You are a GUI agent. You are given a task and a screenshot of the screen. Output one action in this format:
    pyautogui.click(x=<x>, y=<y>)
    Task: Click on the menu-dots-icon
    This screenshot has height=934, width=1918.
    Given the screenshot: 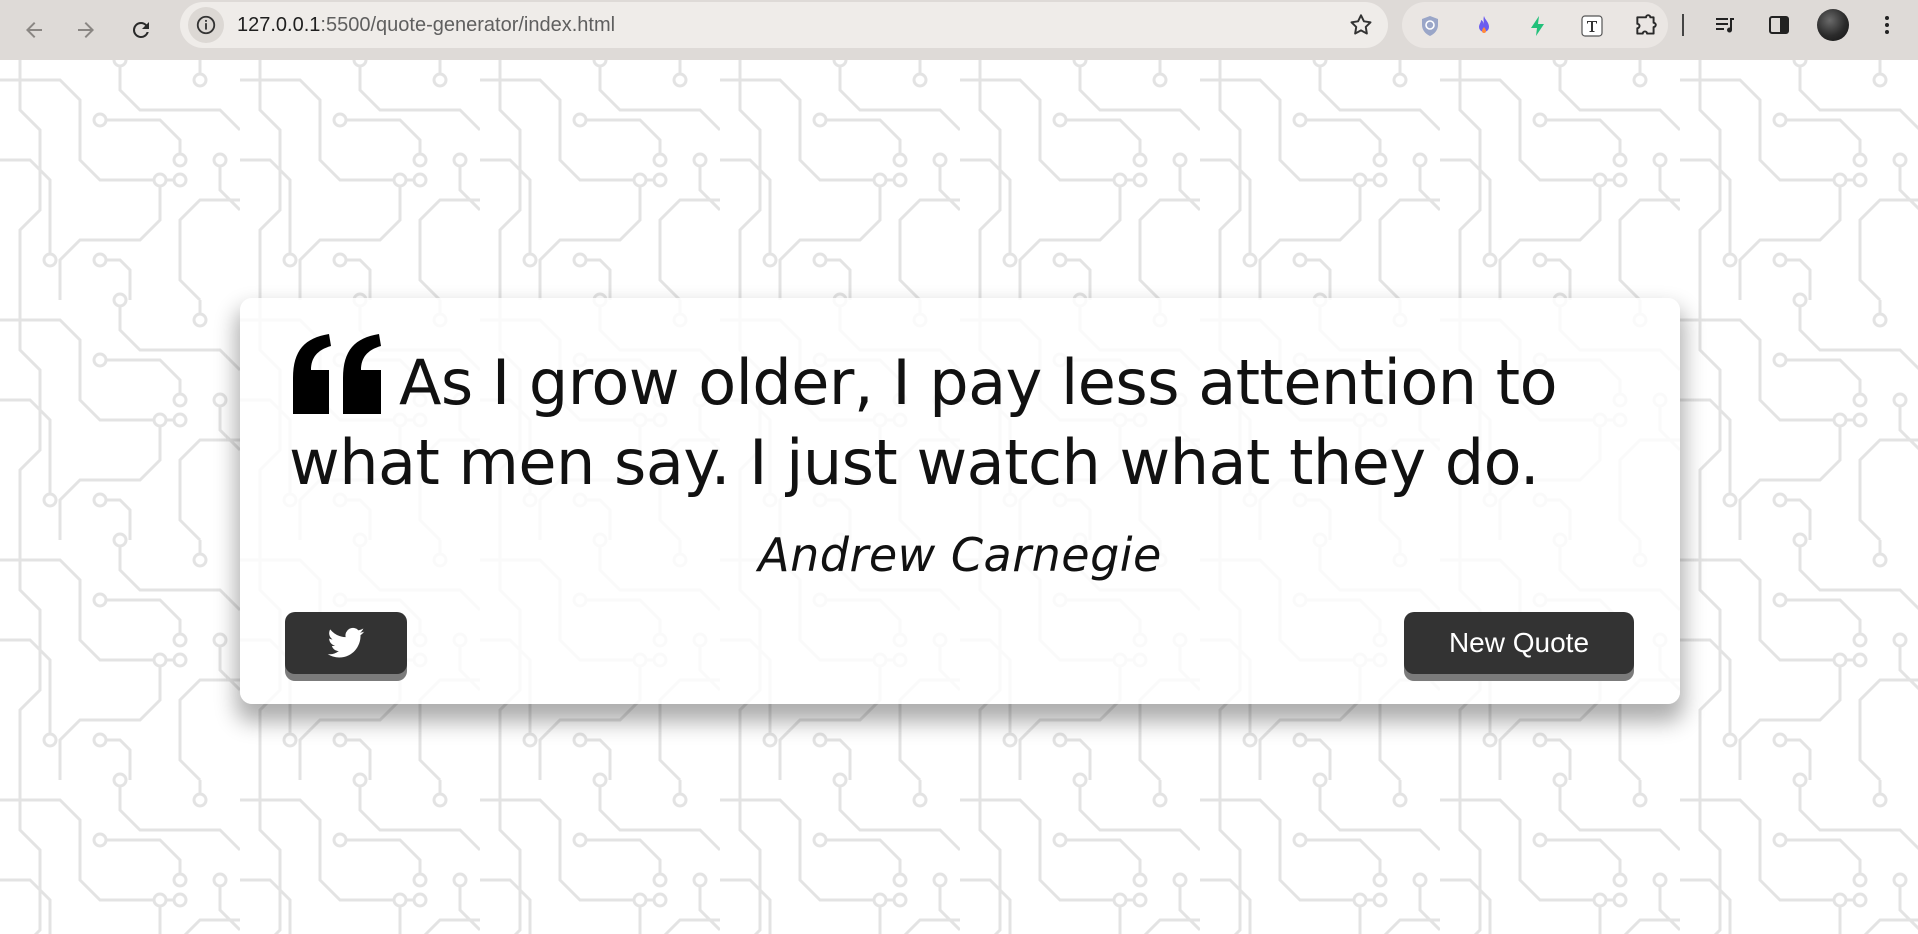 What is the action you would take?
    pyautogui.click(x=1887, y=25)
    